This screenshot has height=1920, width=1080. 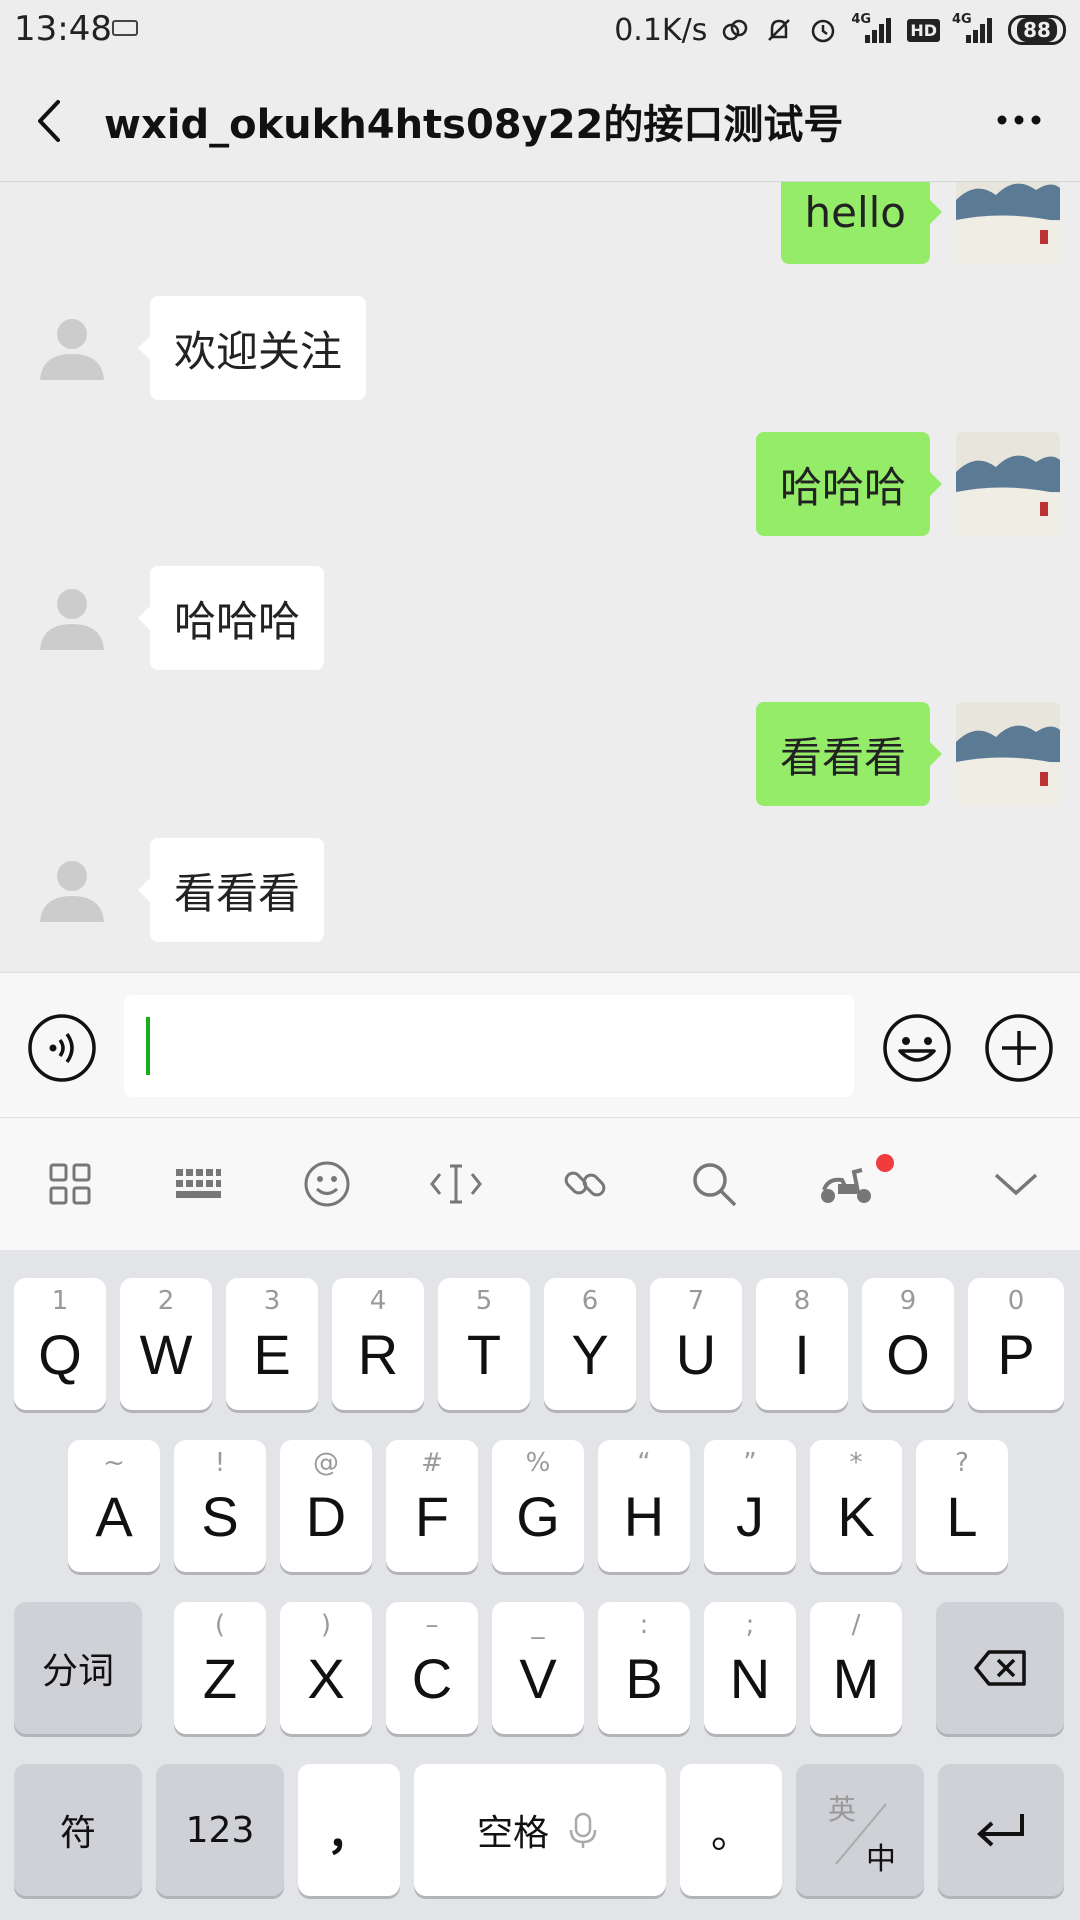 What do you see at coordinates (1016, 1301) in the screenshot?
I see `key-hint: 0` at bounding box center [1016, 1301].